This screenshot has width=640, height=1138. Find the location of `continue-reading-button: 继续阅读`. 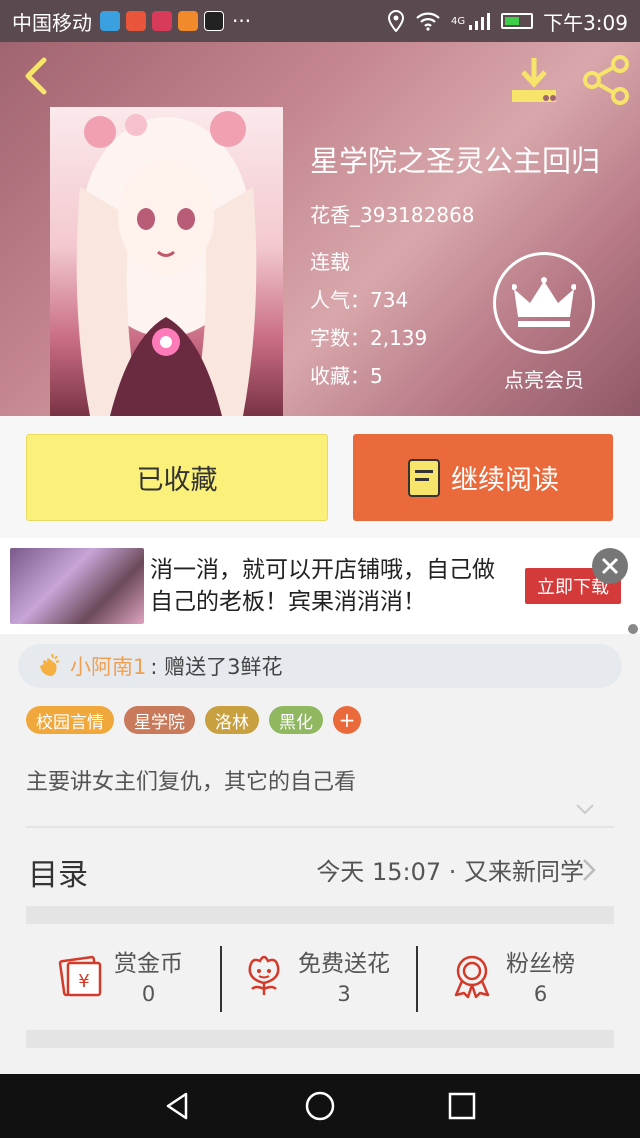

continue-reading-button: 继续阅读 is located at coordinates (483, 477).